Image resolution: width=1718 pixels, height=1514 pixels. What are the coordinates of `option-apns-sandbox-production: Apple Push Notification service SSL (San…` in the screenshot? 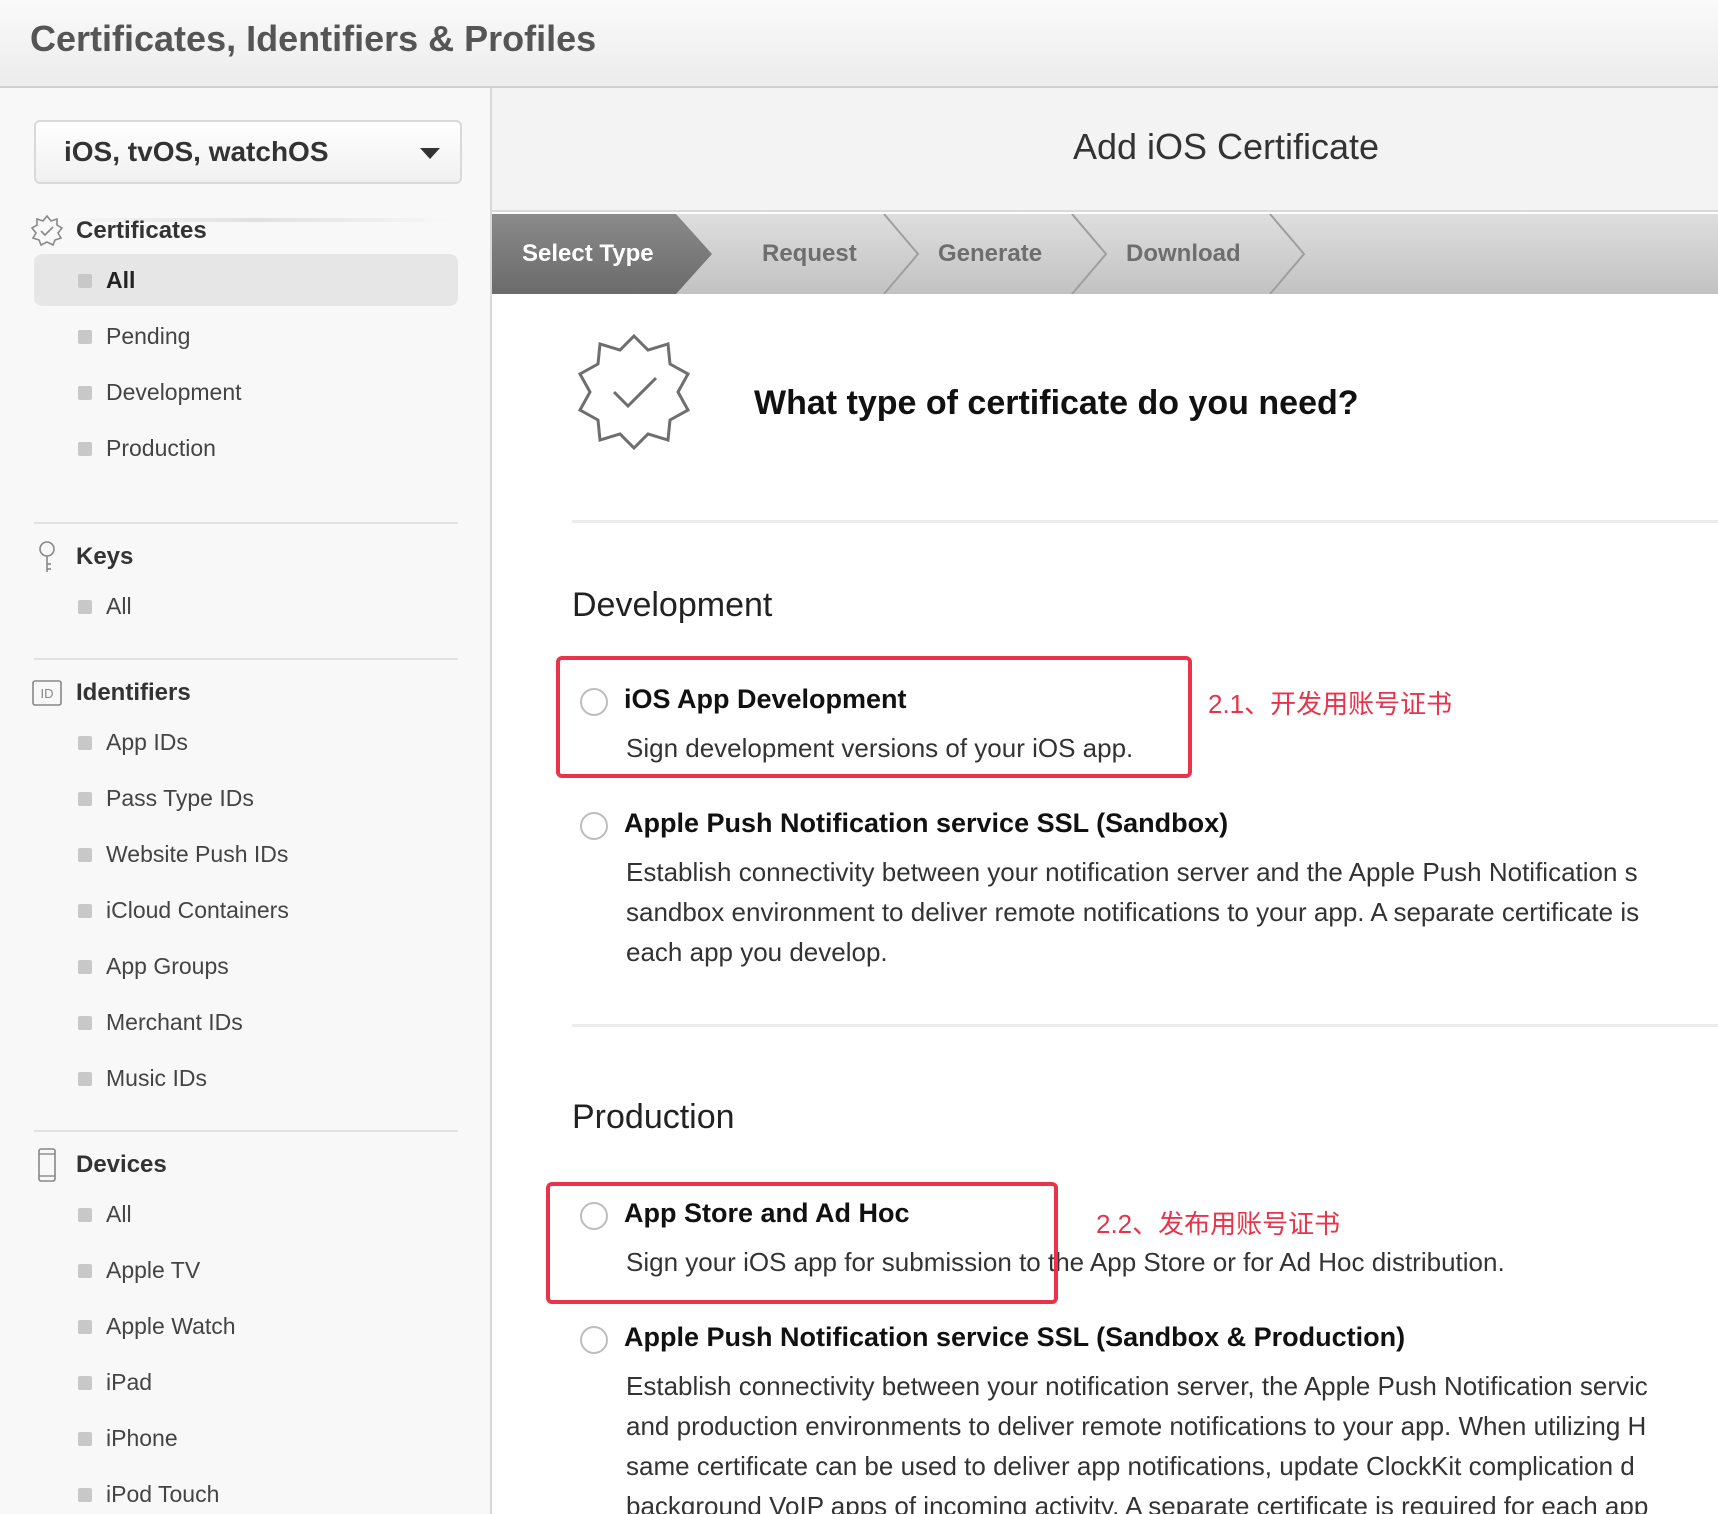 It's located at (1149, 1418).